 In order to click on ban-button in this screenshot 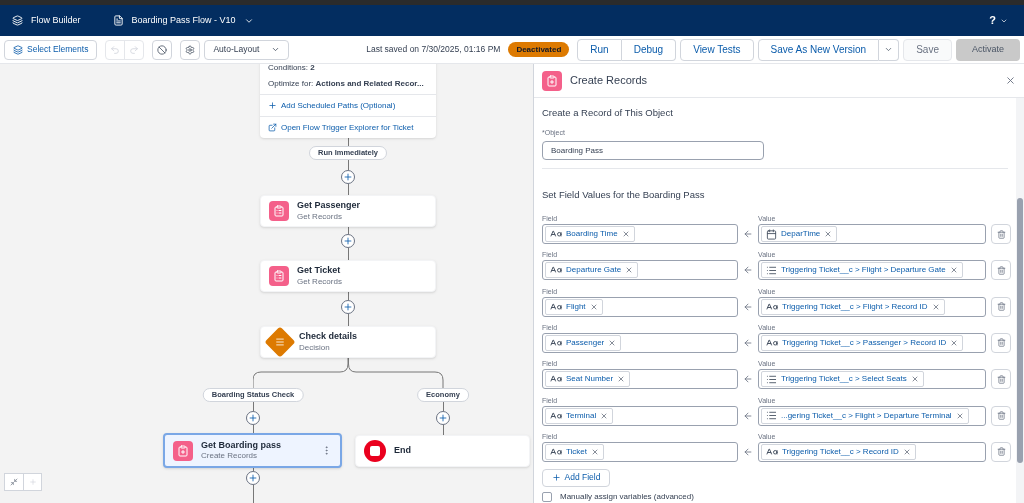, I will do `click(162, 49)`.